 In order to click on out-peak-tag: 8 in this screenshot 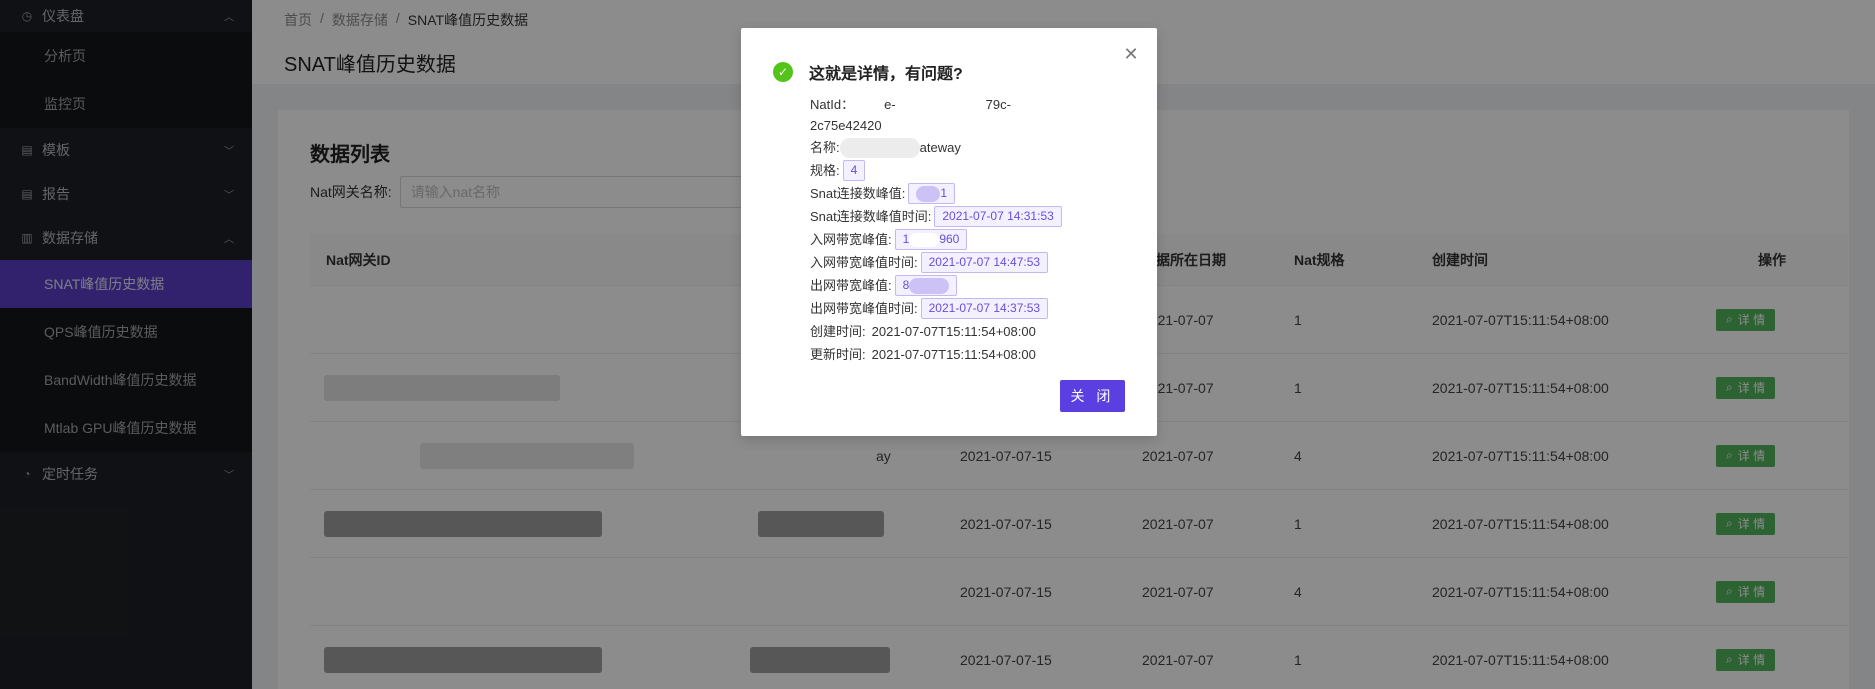, I will do `click(926, 285)`.